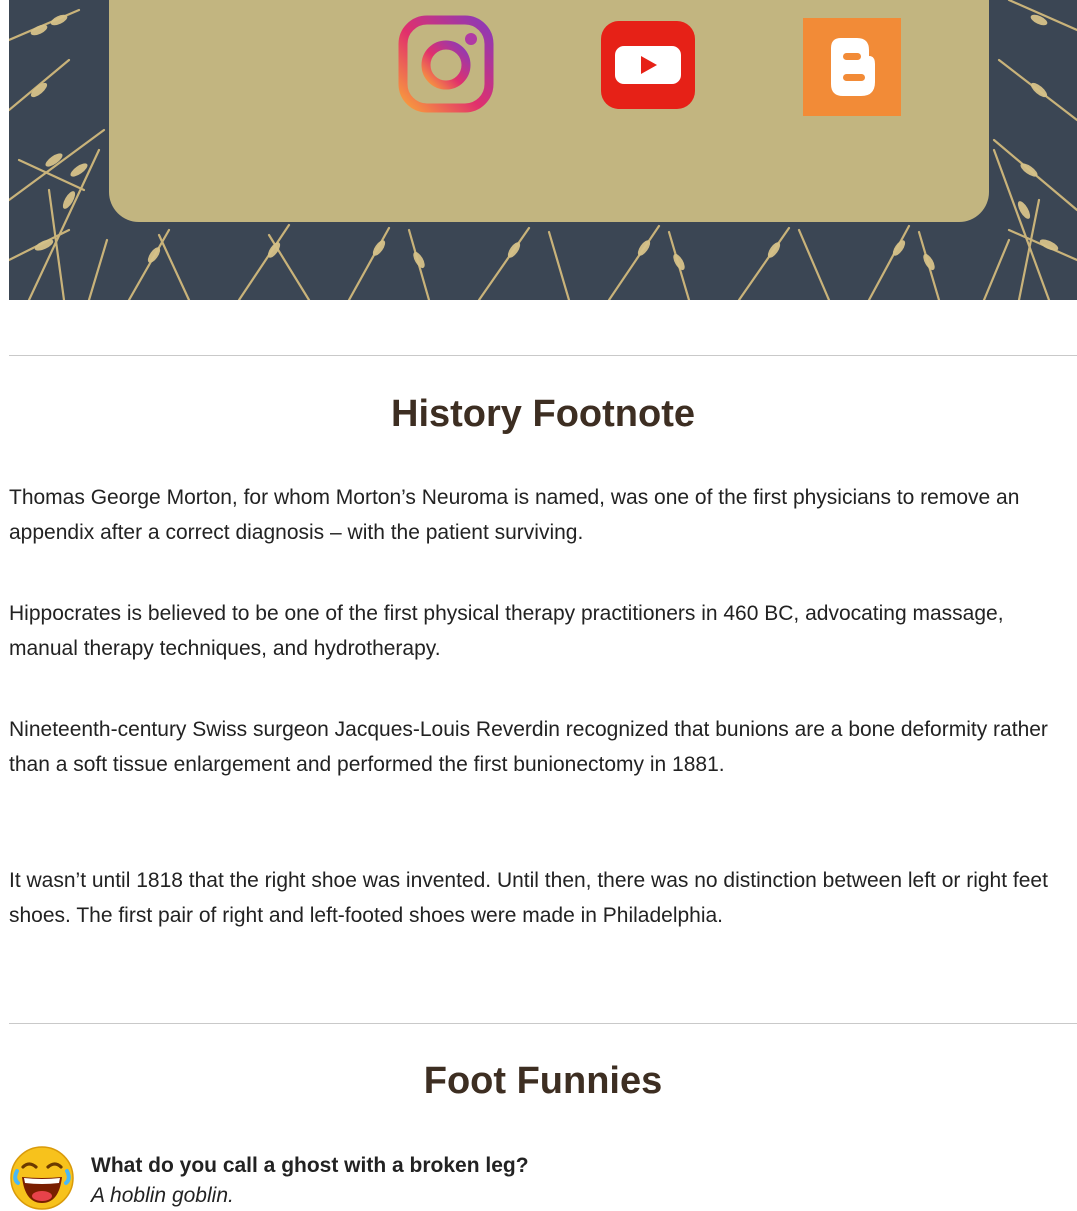 This screenshot has width=1077, height=1211. I want to click on instagram-icon, so click(446, 64).